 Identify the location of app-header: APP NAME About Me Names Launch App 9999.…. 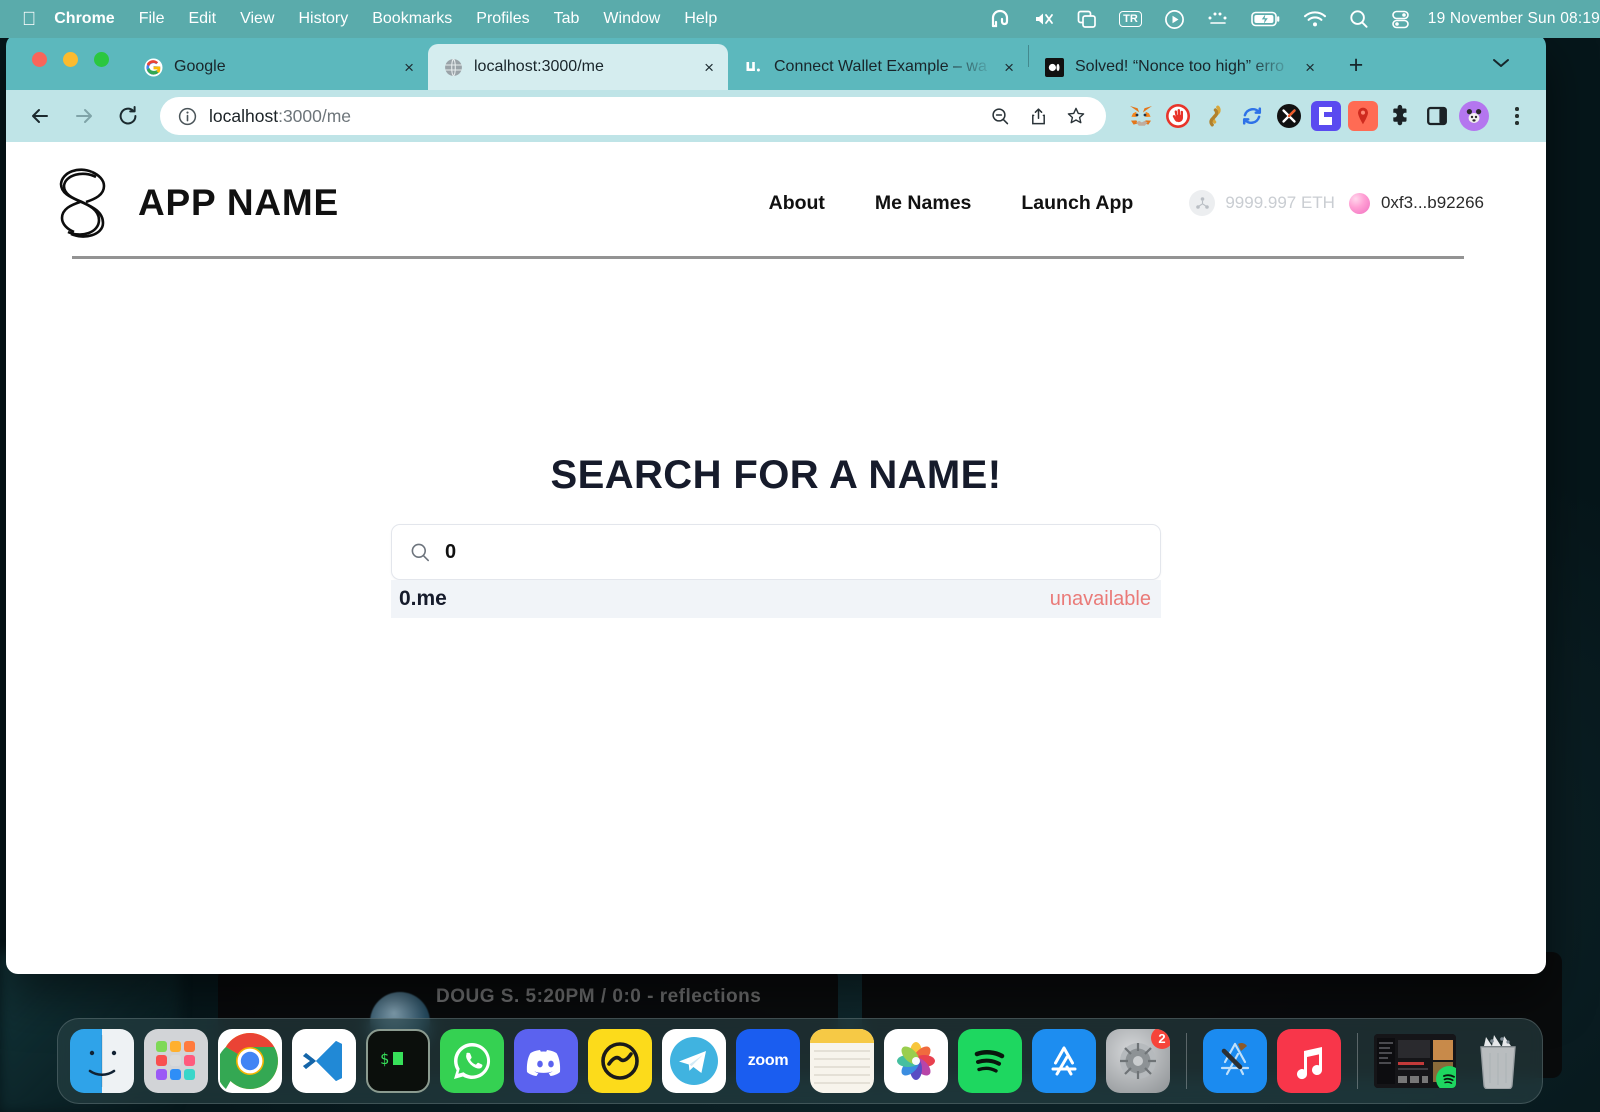
(776, 192).